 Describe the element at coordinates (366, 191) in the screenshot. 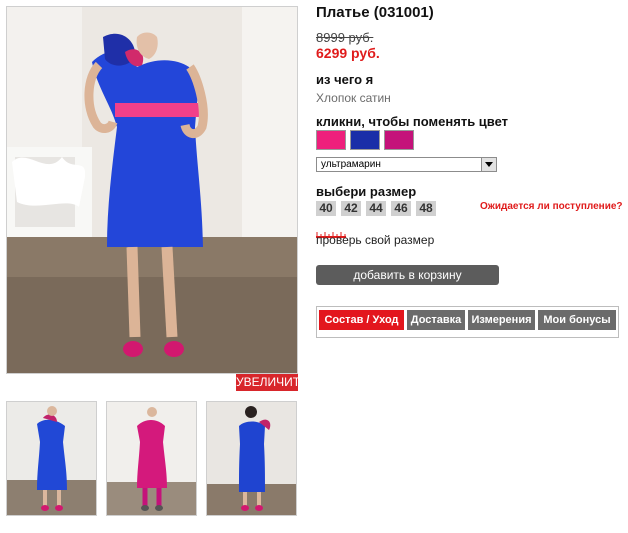

I see `size-label: выбери размер` at that location.